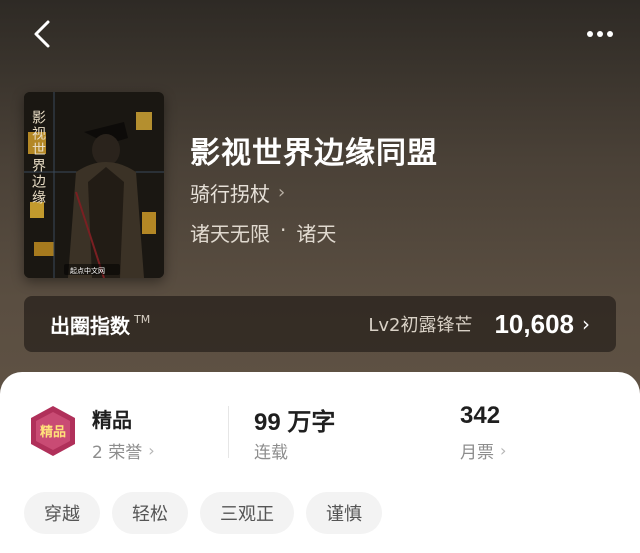 The height and width of the screenshot is (553, 640). Describe the element at coordinates (344, 513) in the screenshot. I see `tag-chip: 谨慎` at that location.